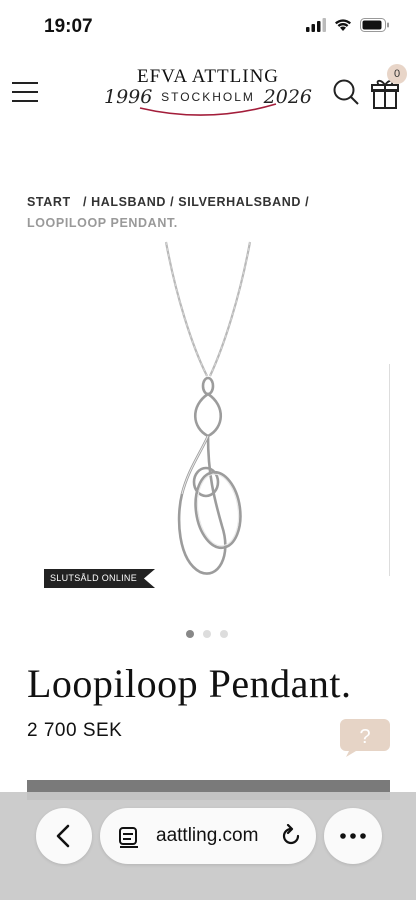  I want to click on product-price: 2 700 SEK, so click(75, 730).